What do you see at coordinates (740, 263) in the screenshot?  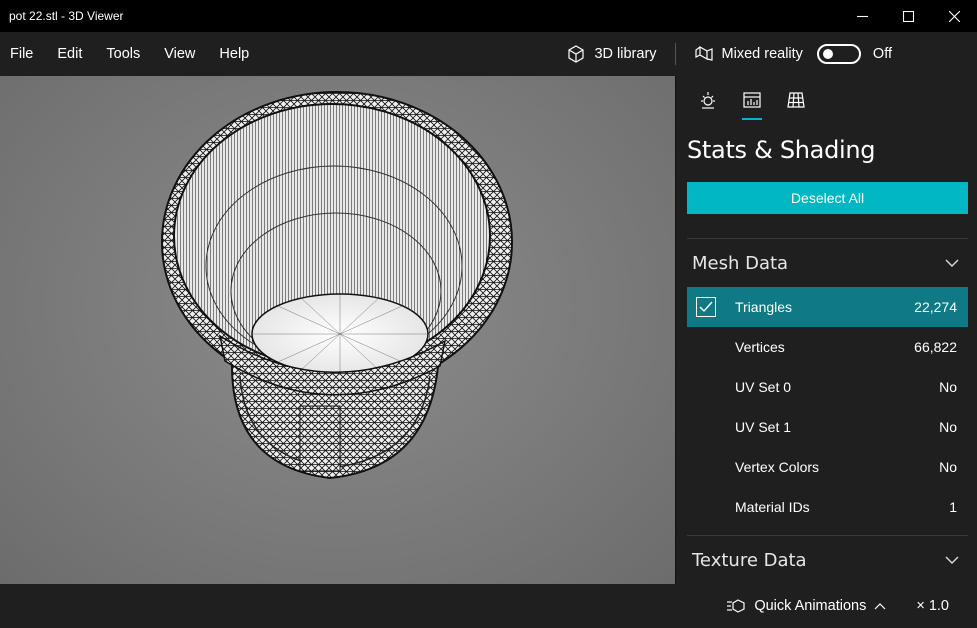 I see `mesh-data-label: Mesh Data` at bounding box center [740, 263].